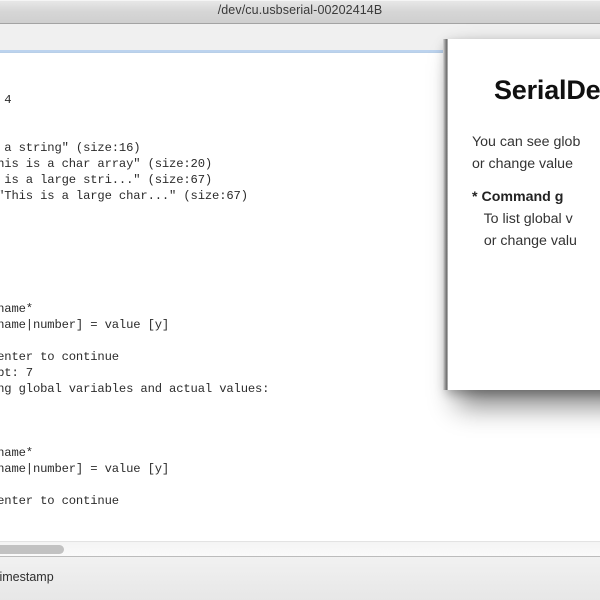 The width and height of the screenshot is (600, 600). What do you see at coordinates (134, 132) in the screenshot?
I see `console-line: )` at bounding box center [134, 132].